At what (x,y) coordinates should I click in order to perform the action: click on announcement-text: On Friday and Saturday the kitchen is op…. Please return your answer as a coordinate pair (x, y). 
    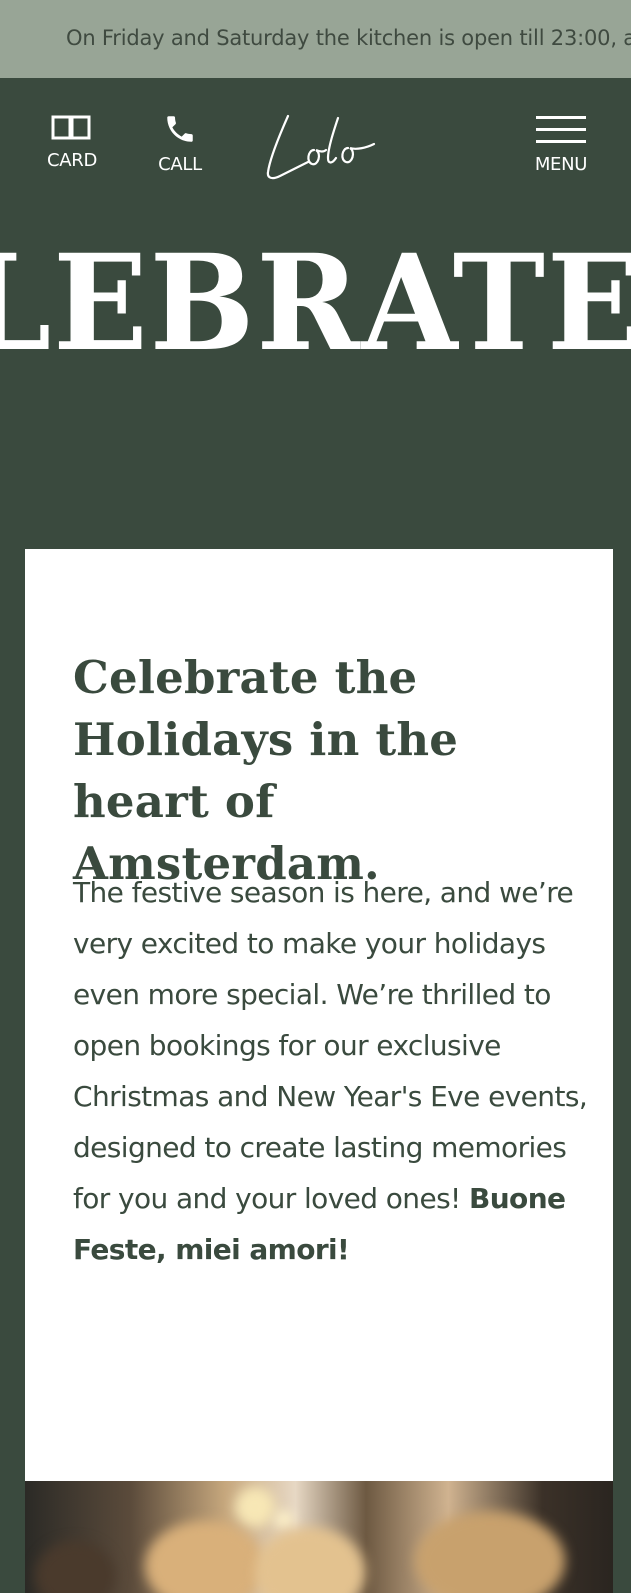
    Looking at the image, I should click on (348, 38).